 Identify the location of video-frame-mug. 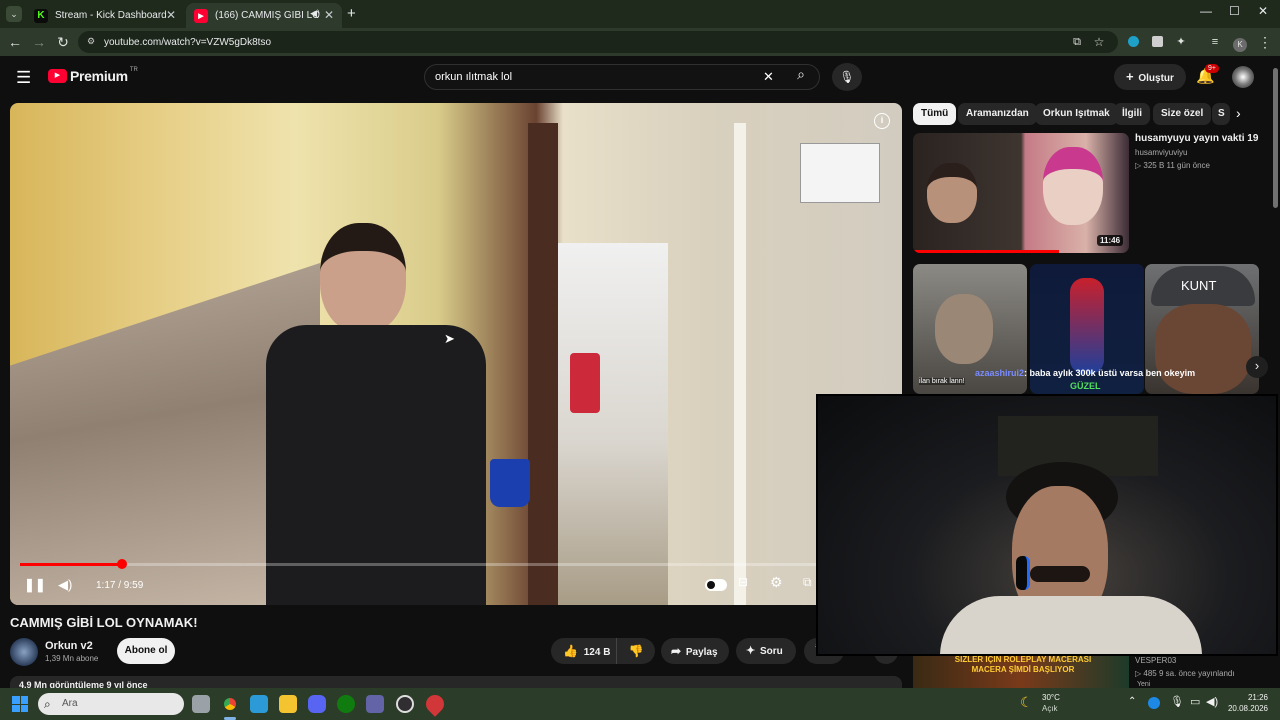
(510, 483).